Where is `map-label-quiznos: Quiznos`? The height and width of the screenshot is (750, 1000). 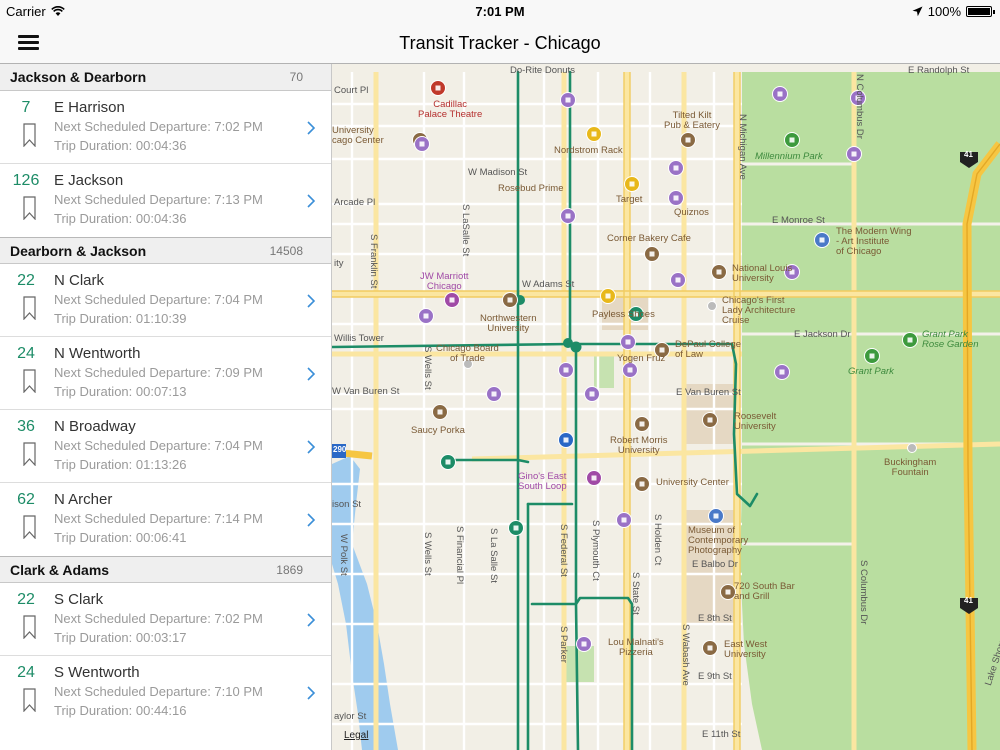
map-label-quiznos: Quiznos is located at coordinates (691, 212).